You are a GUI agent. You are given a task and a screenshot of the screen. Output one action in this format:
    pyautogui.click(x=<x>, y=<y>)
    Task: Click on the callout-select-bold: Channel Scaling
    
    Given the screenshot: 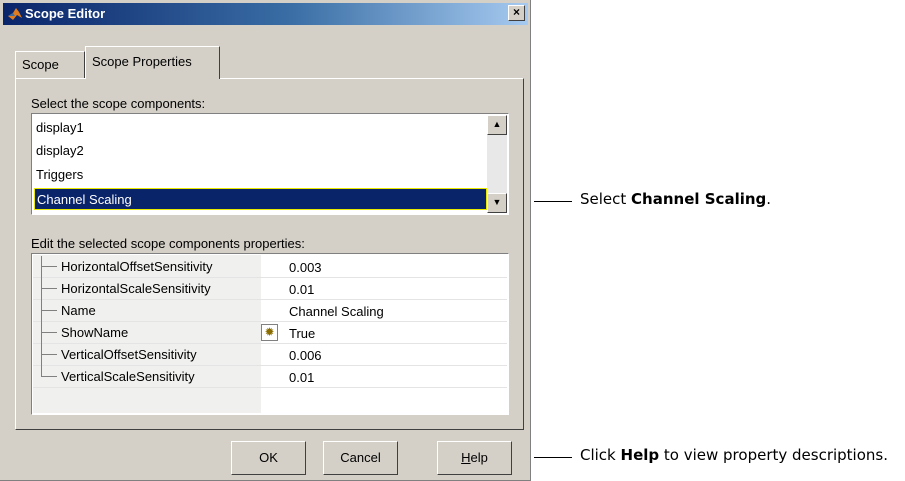 What is the action you would take?
    pyautogui.click(x=699, y=199)
    